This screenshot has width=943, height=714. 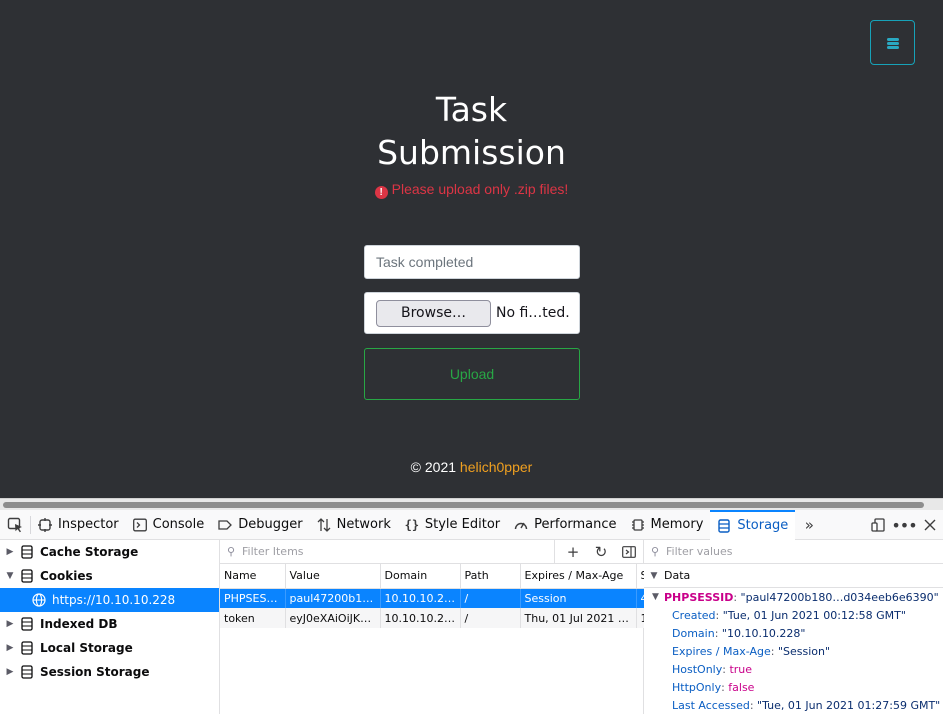 I want to click on file-input: Browse… No fi…ted., so click(x=472, y=313).